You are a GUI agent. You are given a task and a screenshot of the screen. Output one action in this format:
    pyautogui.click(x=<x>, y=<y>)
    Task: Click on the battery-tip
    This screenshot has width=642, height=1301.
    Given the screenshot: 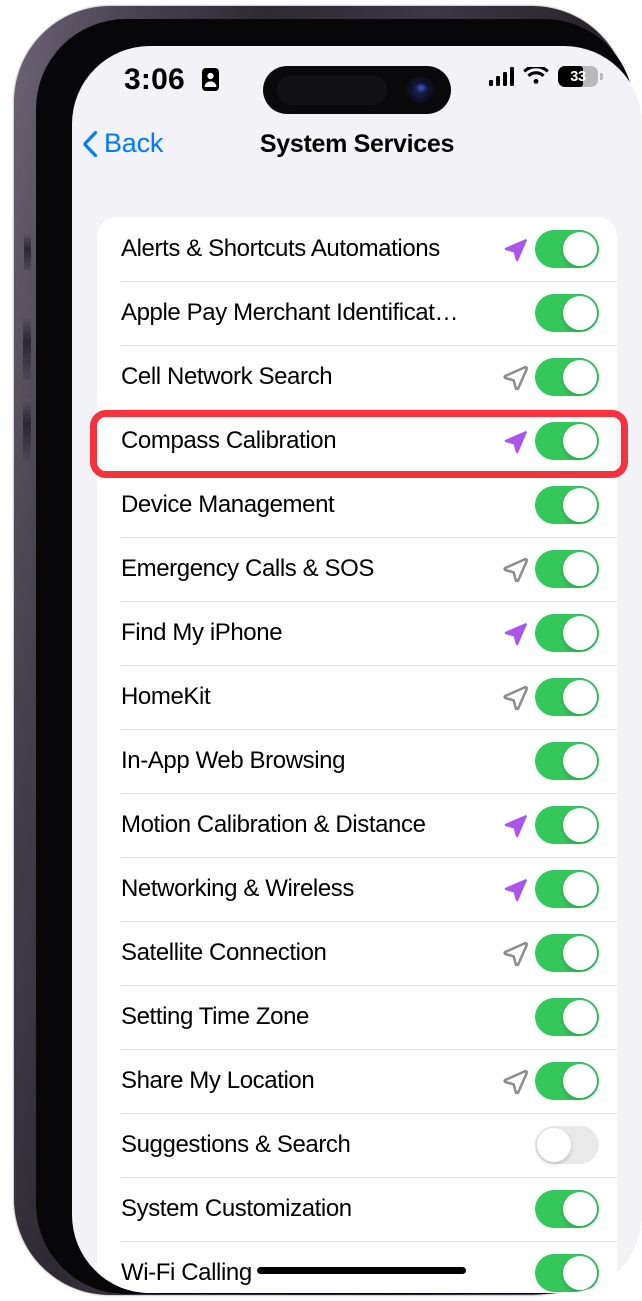 What is the action you would take?
    pyautogui.click(x=601, y=76)
    